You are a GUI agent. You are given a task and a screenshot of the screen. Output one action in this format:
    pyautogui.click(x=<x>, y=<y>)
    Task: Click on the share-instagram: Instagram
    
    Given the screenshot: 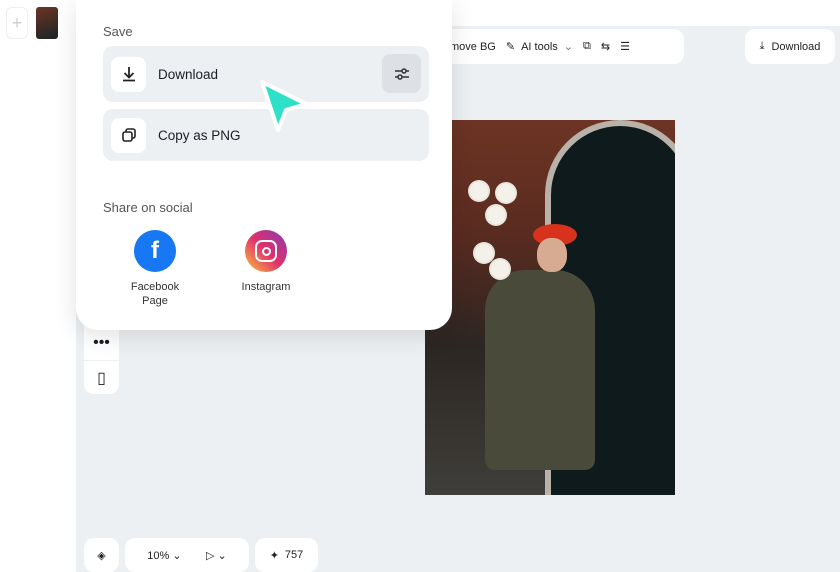 What is the action you would take?
    pyautogui.click(x=266, y=262)
    